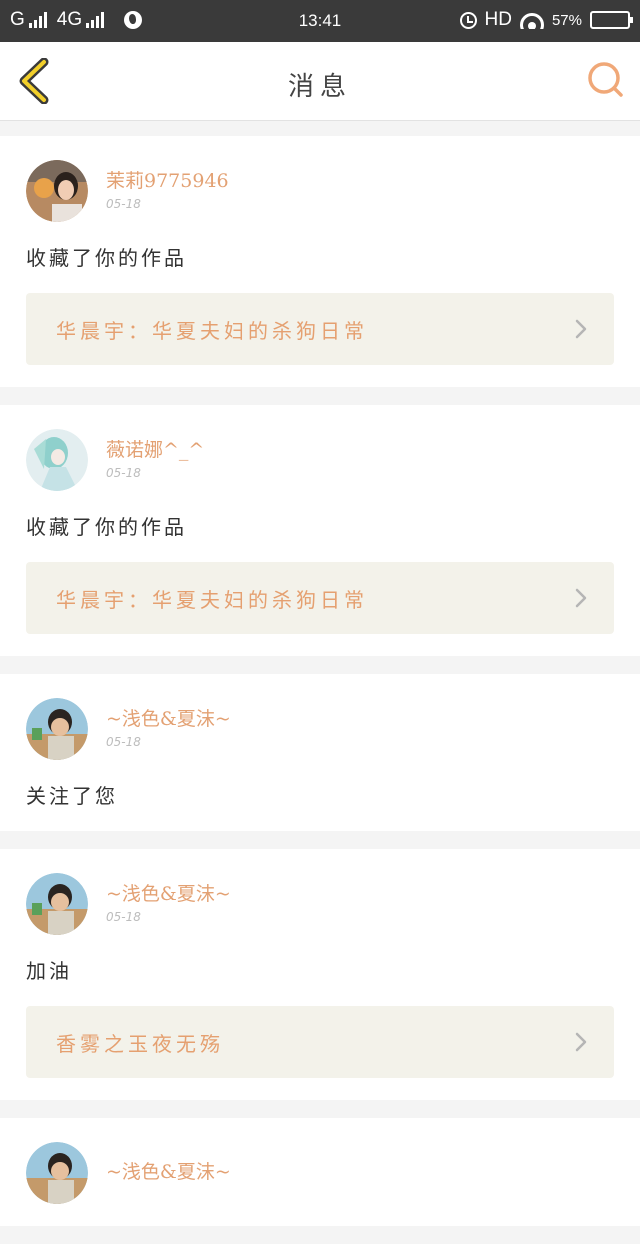 The height and width of the screenshot is (1244, 640). Describe the element at coordinates (319, 87) in the screenshot. I see `page-title: 消息` at that location.